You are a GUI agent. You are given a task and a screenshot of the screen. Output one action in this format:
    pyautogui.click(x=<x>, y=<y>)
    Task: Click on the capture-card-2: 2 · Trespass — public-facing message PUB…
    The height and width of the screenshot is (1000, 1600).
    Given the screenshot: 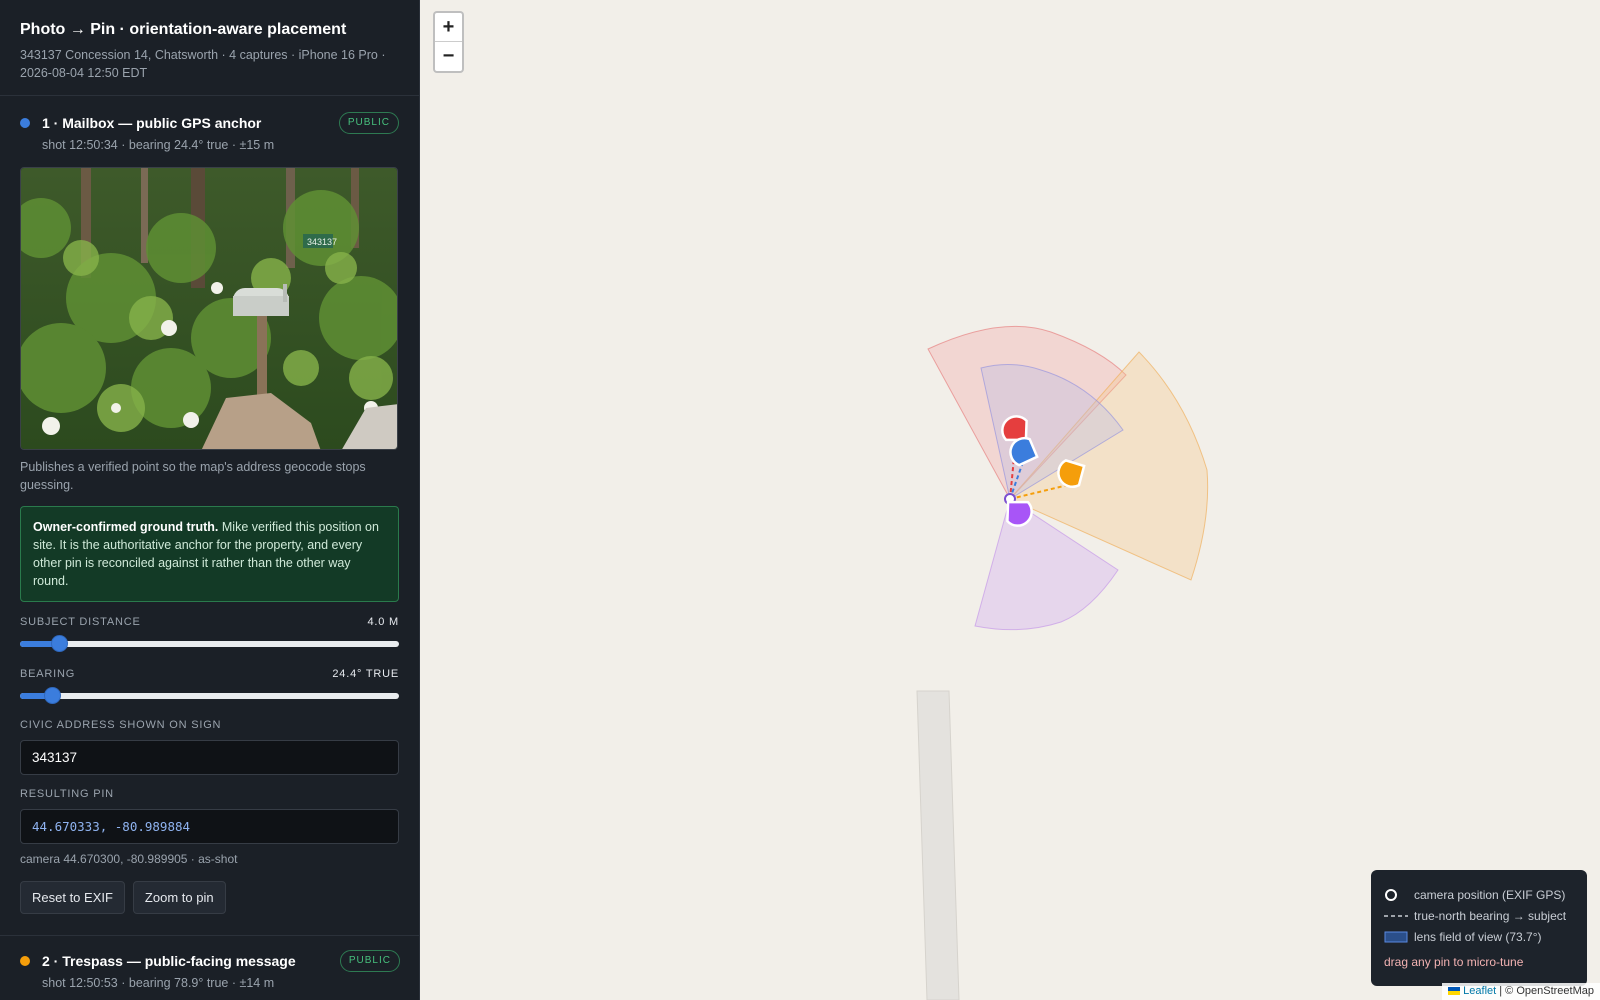 What is the action you would take?
    pyautogui.click(x=209, y=964)
    